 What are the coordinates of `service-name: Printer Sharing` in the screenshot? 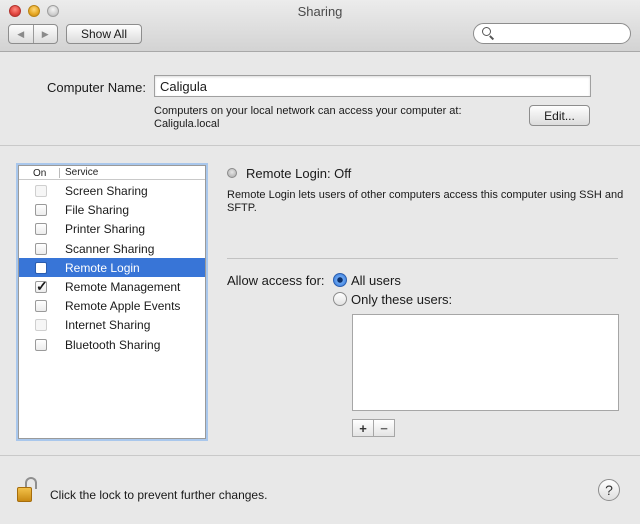 It's located at (105, 229).